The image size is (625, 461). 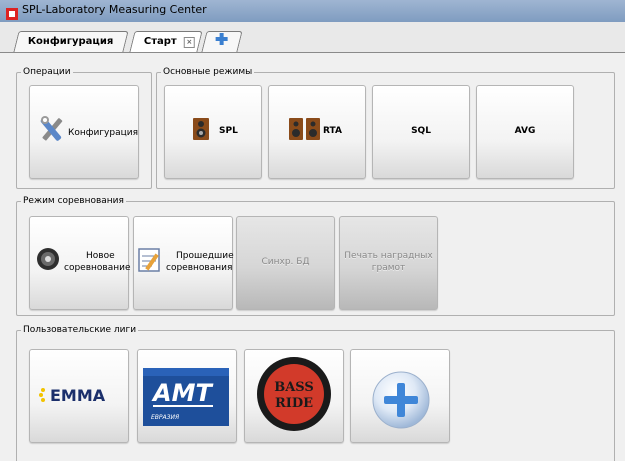 What do you see at coordinates (213, 132) in the screenshot?
I see `spl-button: SPL` at bounding box center [213, 132].